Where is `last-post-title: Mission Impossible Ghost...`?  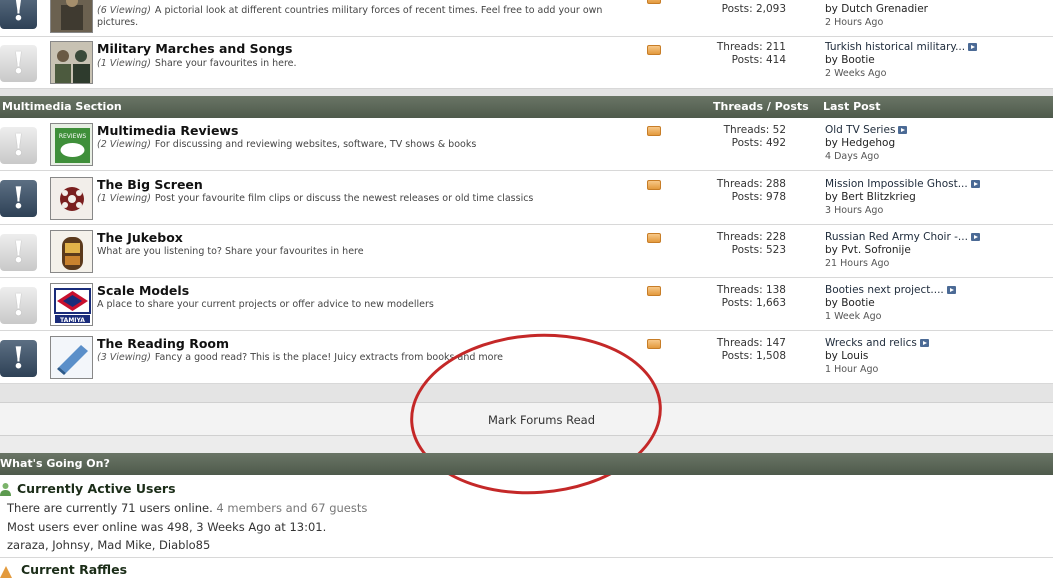
last-post-title: Mission Impossible Ghost... is located at coordinates (896, 184).